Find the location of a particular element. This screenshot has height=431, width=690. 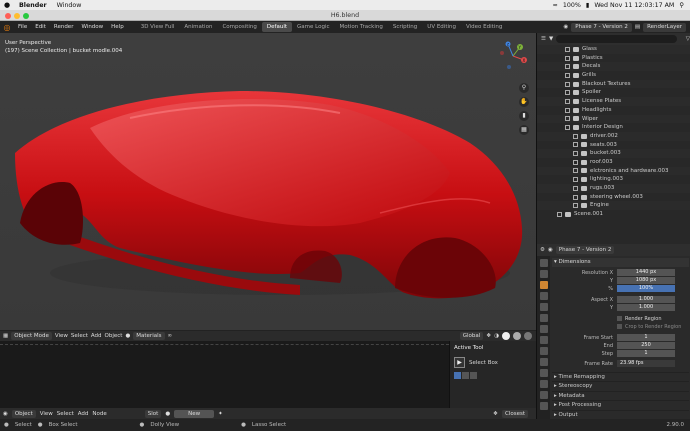

tab-world-icon is located at coordinates (543, 318).